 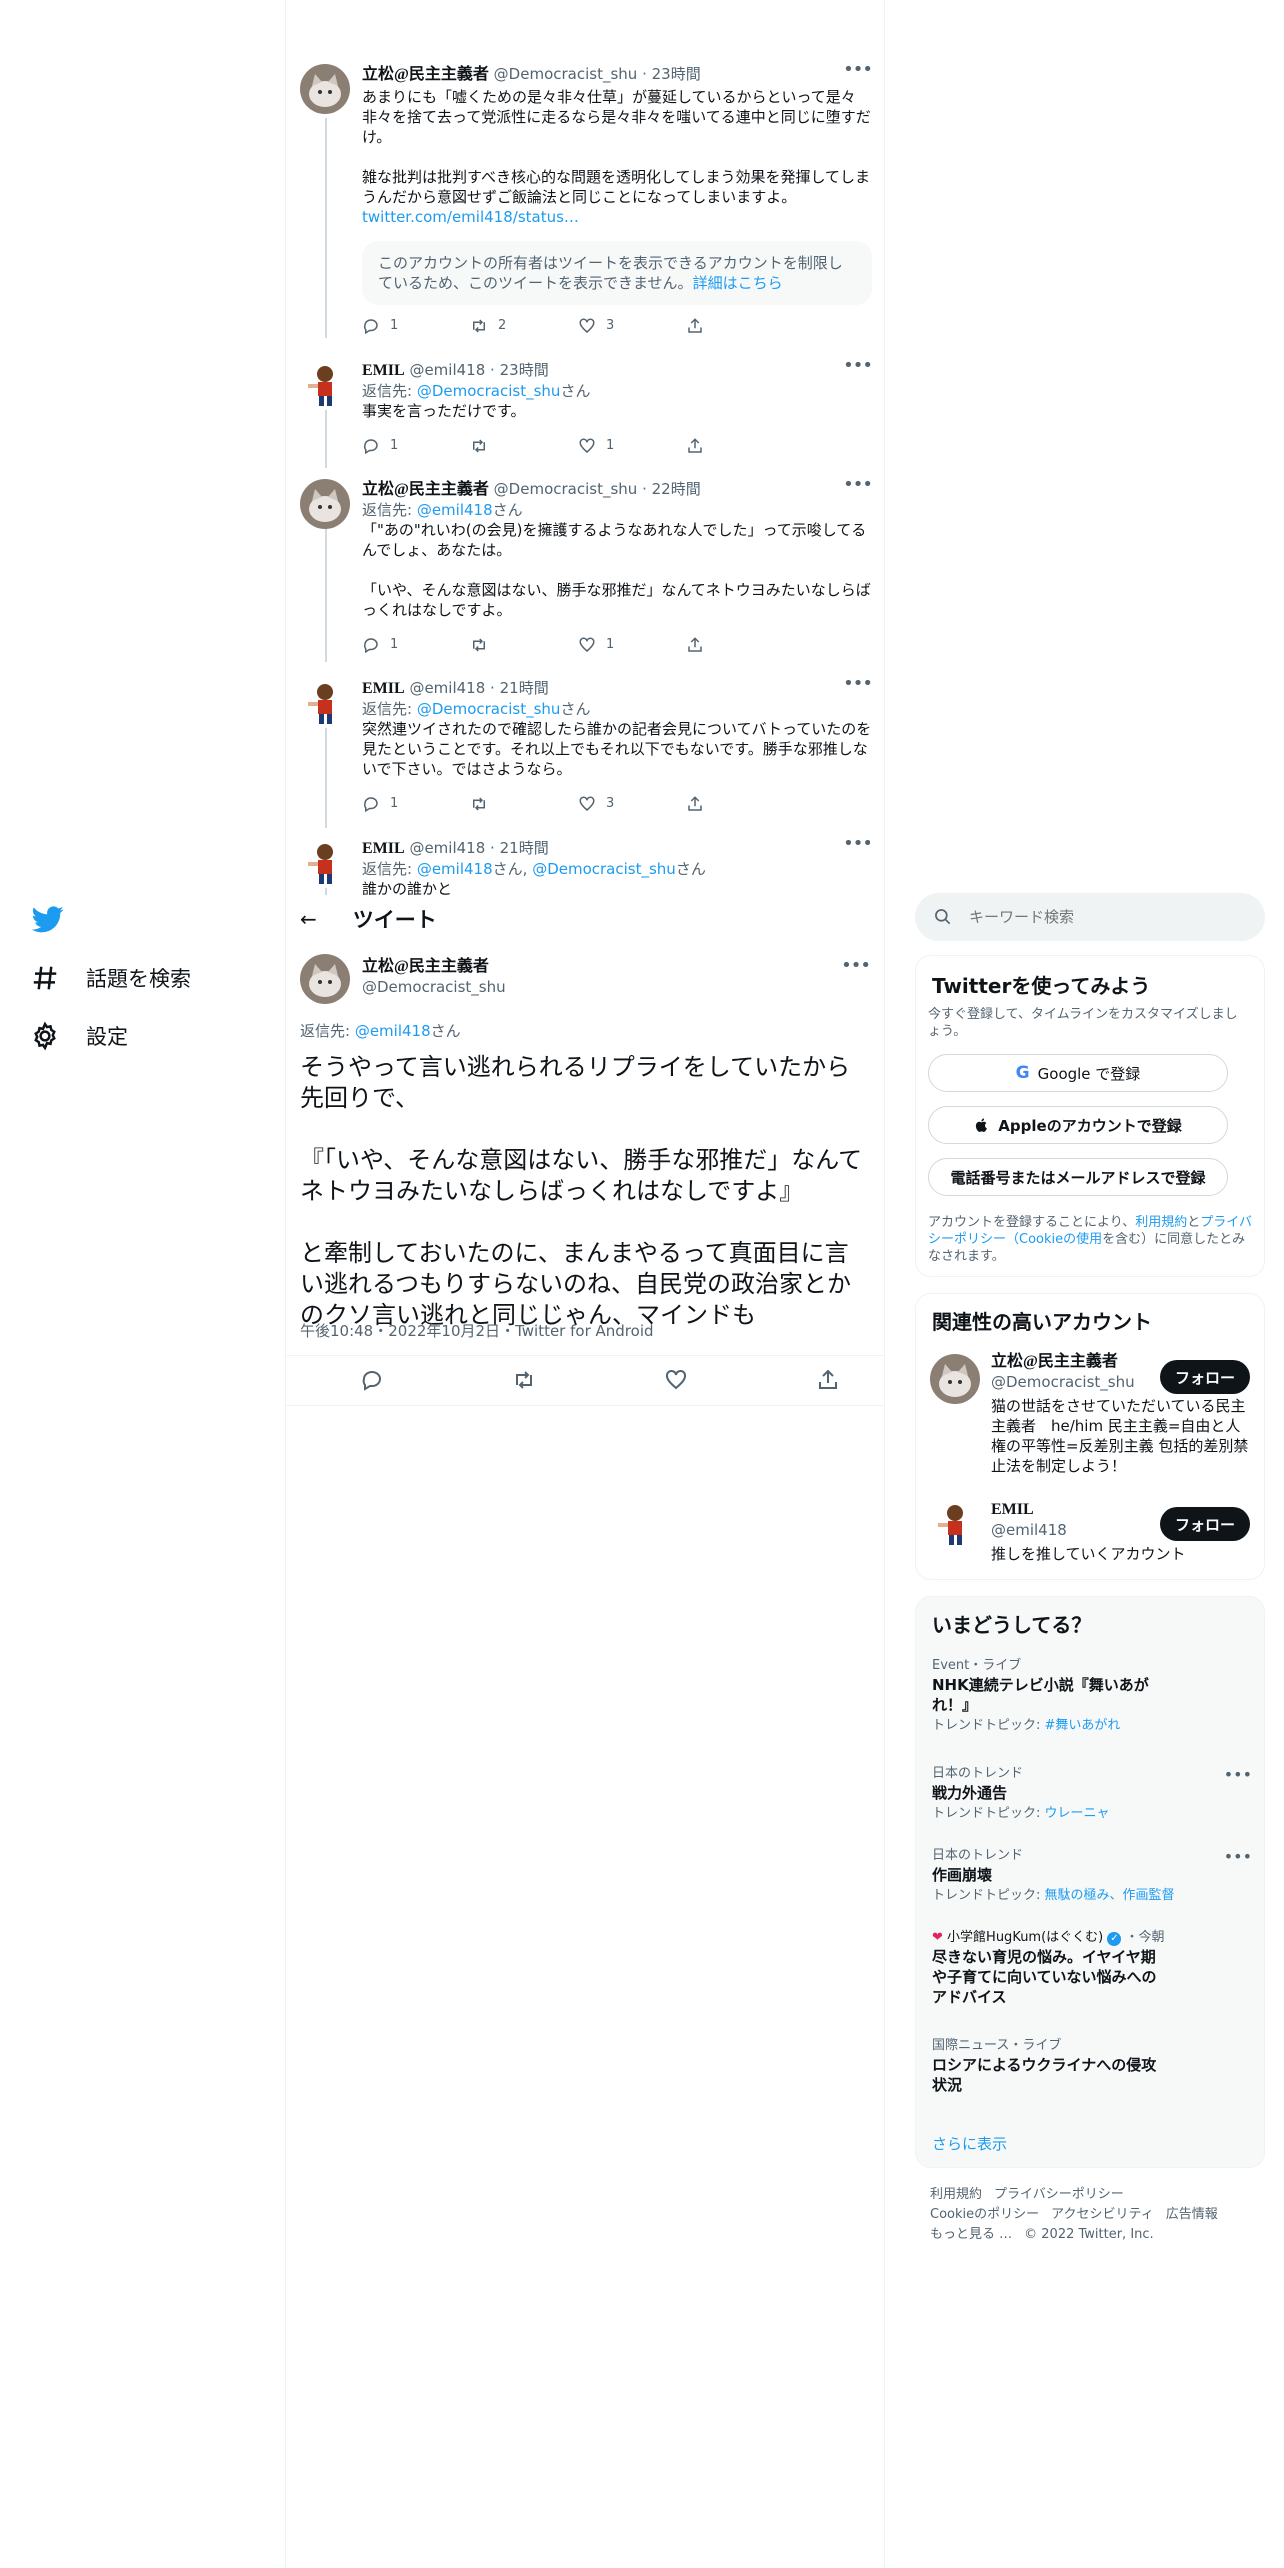 What do you see at coordinates (308, 919) in the screenshot?
I see `back-arrow-icon: ←` at bounding box center [308, 919].